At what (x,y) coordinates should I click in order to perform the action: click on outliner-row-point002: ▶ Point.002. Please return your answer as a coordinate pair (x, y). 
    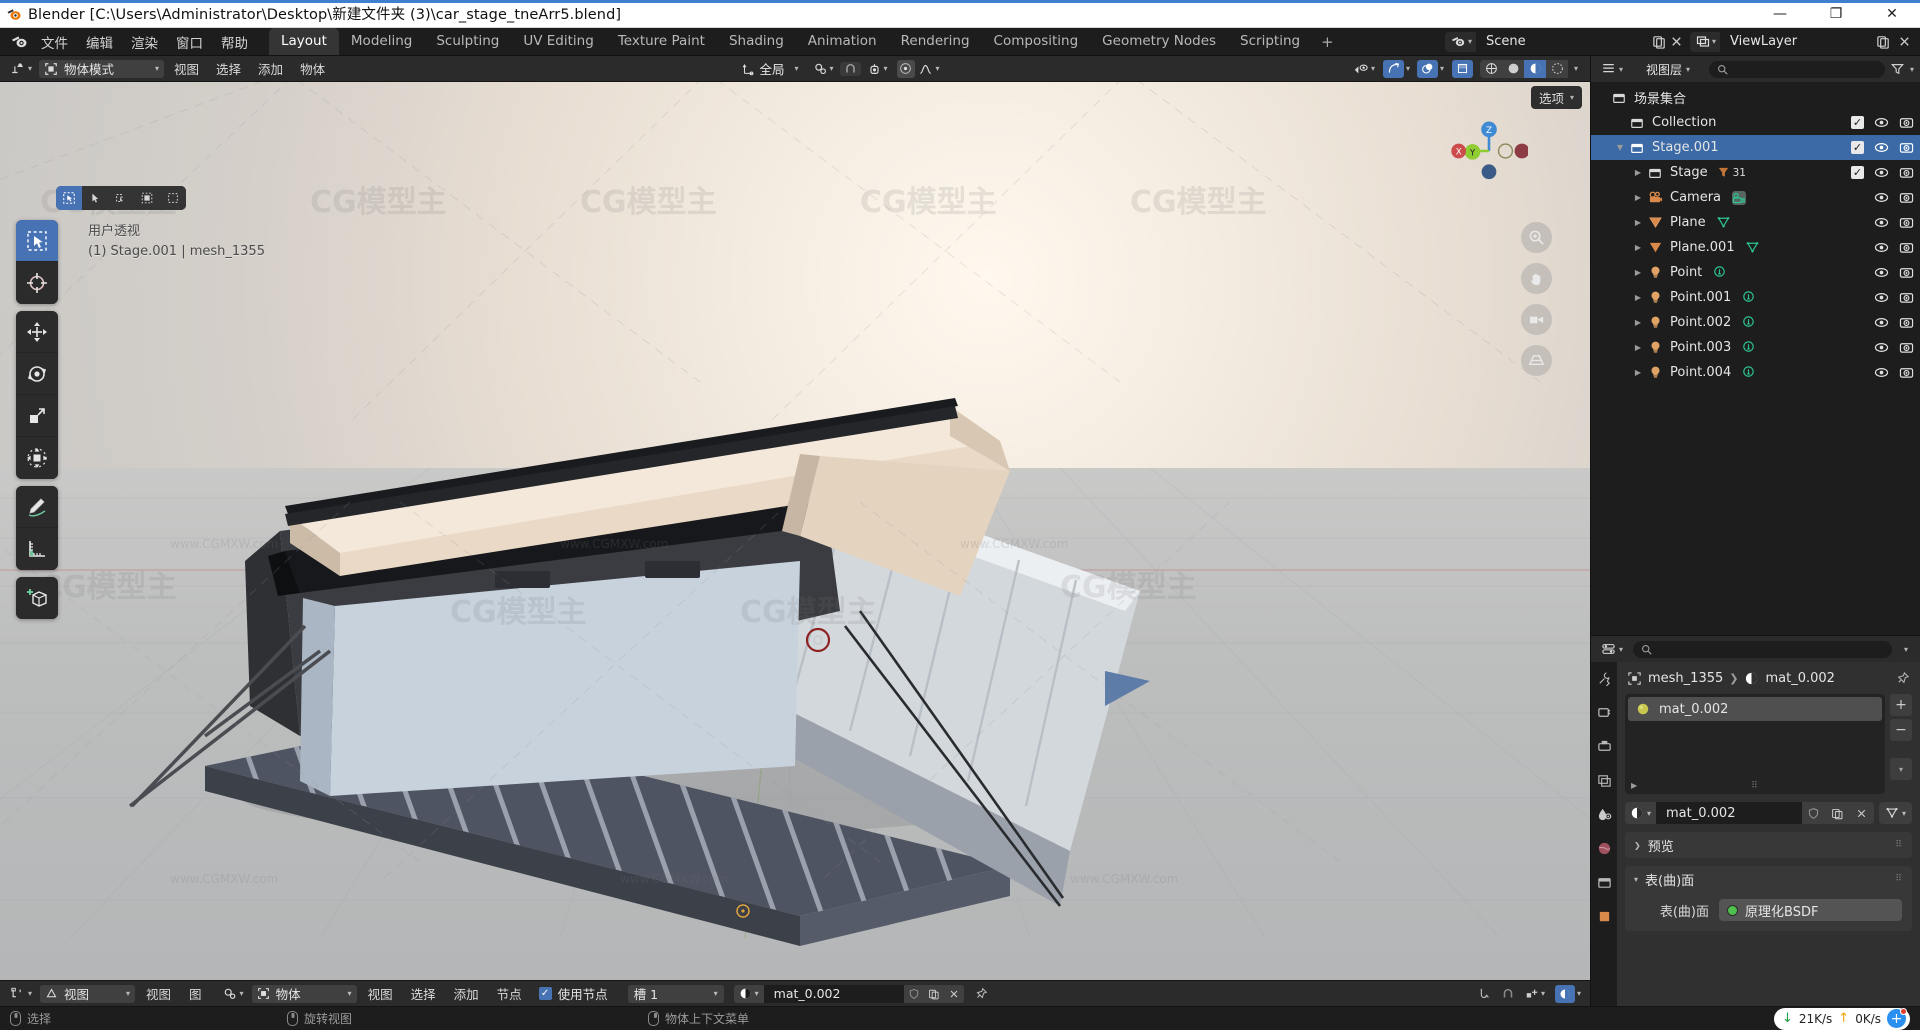
    Looking at the image, I should click on (1755, 322).